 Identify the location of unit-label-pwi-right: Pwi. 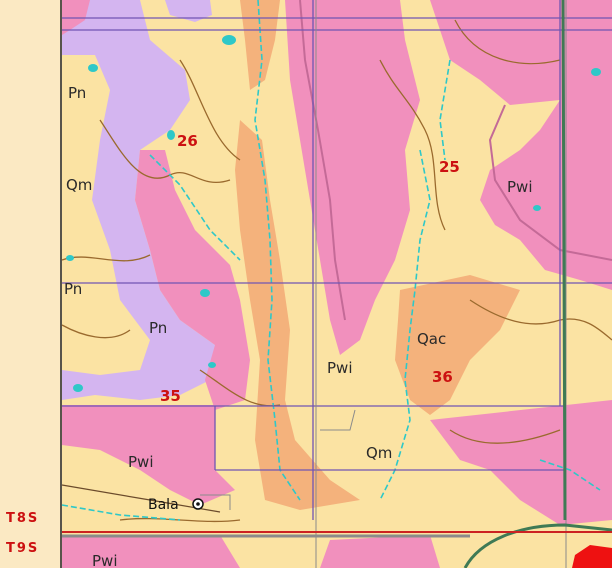
(519, 187).